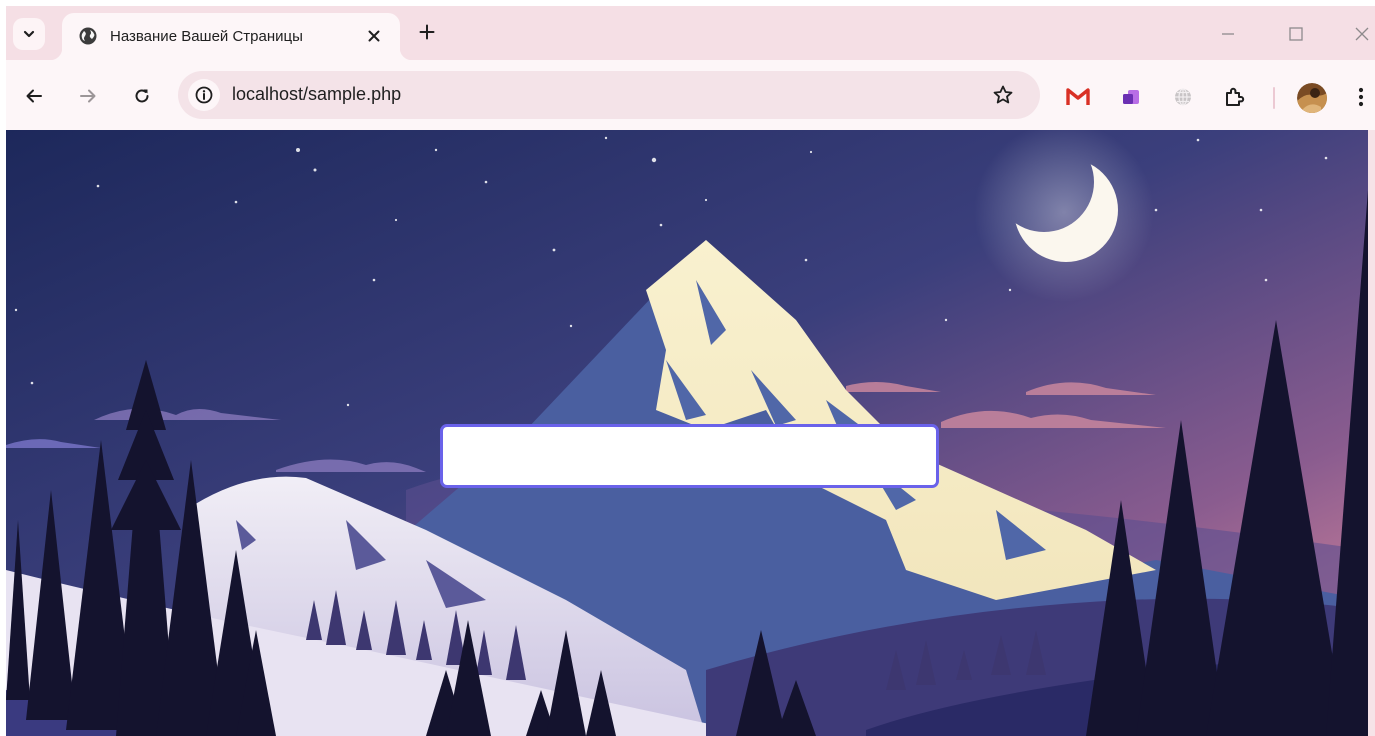 The image size is (1375, 736). I want to click on new-tab-button, so click(427, 32).